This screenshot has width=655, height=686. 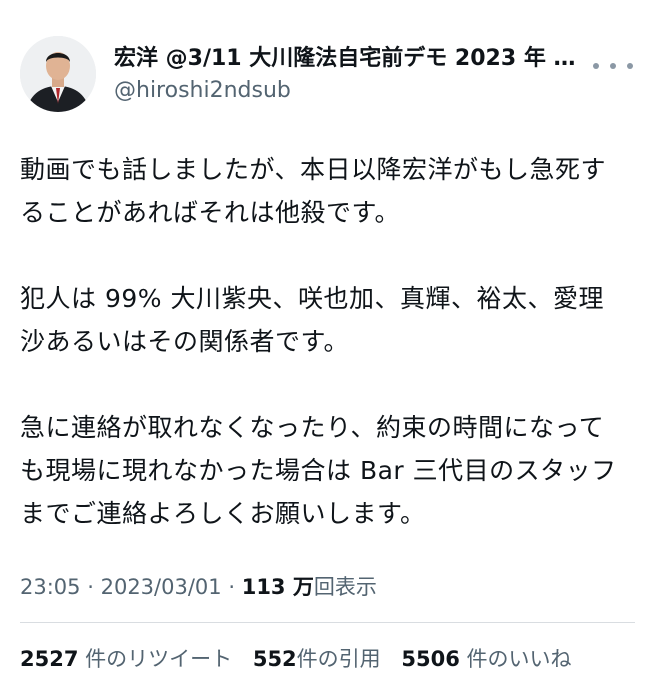 I want to click on tweet-time: 23:05, so click(x=50, y=587).